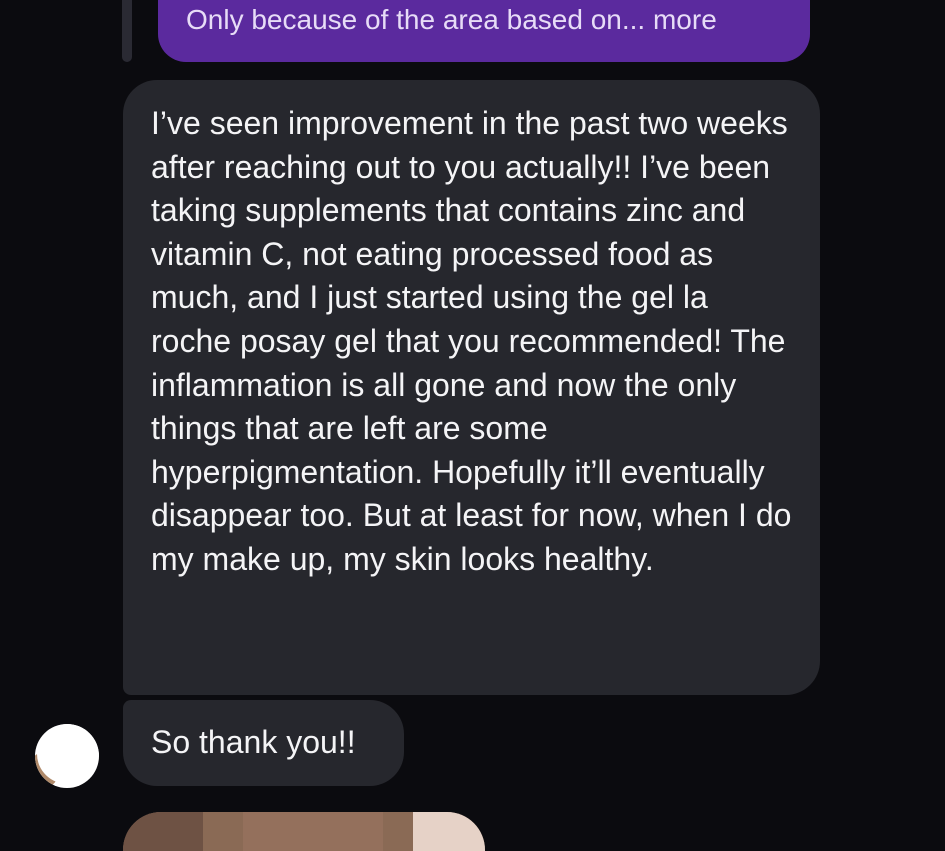  I want to click on photo-attachment, so click(304, 831).